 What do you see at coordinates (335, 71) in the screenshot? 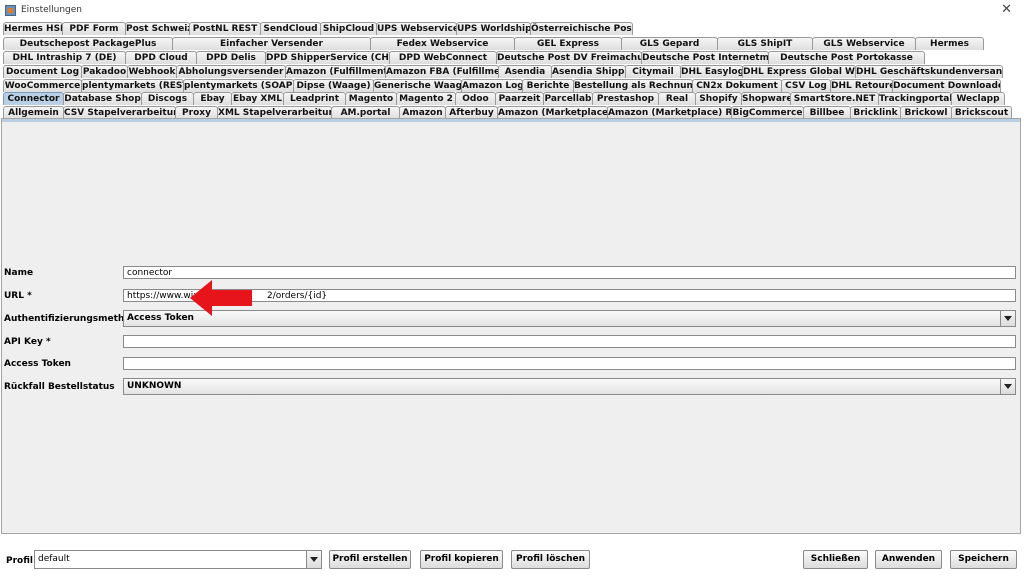
I see `tab-amazon-fulfillment: Amazon (Fulfillment)` at bounding box center [335, 71].